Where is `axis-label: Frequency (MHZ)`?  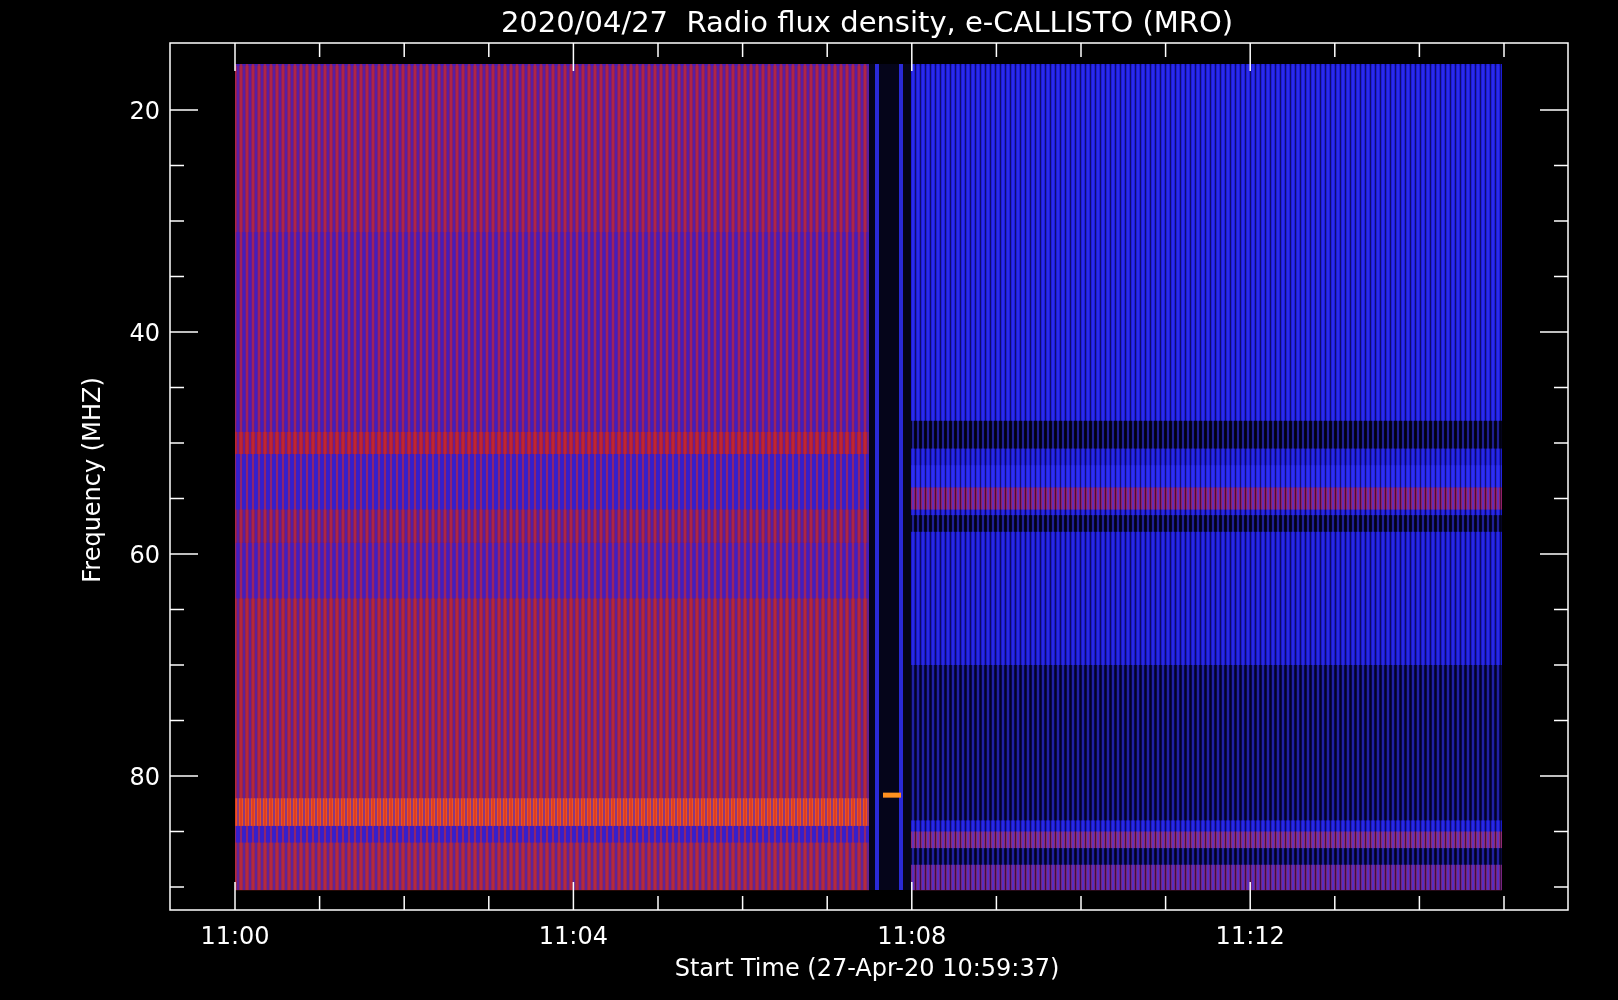 axis-label: Frequency (MHZ) is located at coordinates (92, 480).